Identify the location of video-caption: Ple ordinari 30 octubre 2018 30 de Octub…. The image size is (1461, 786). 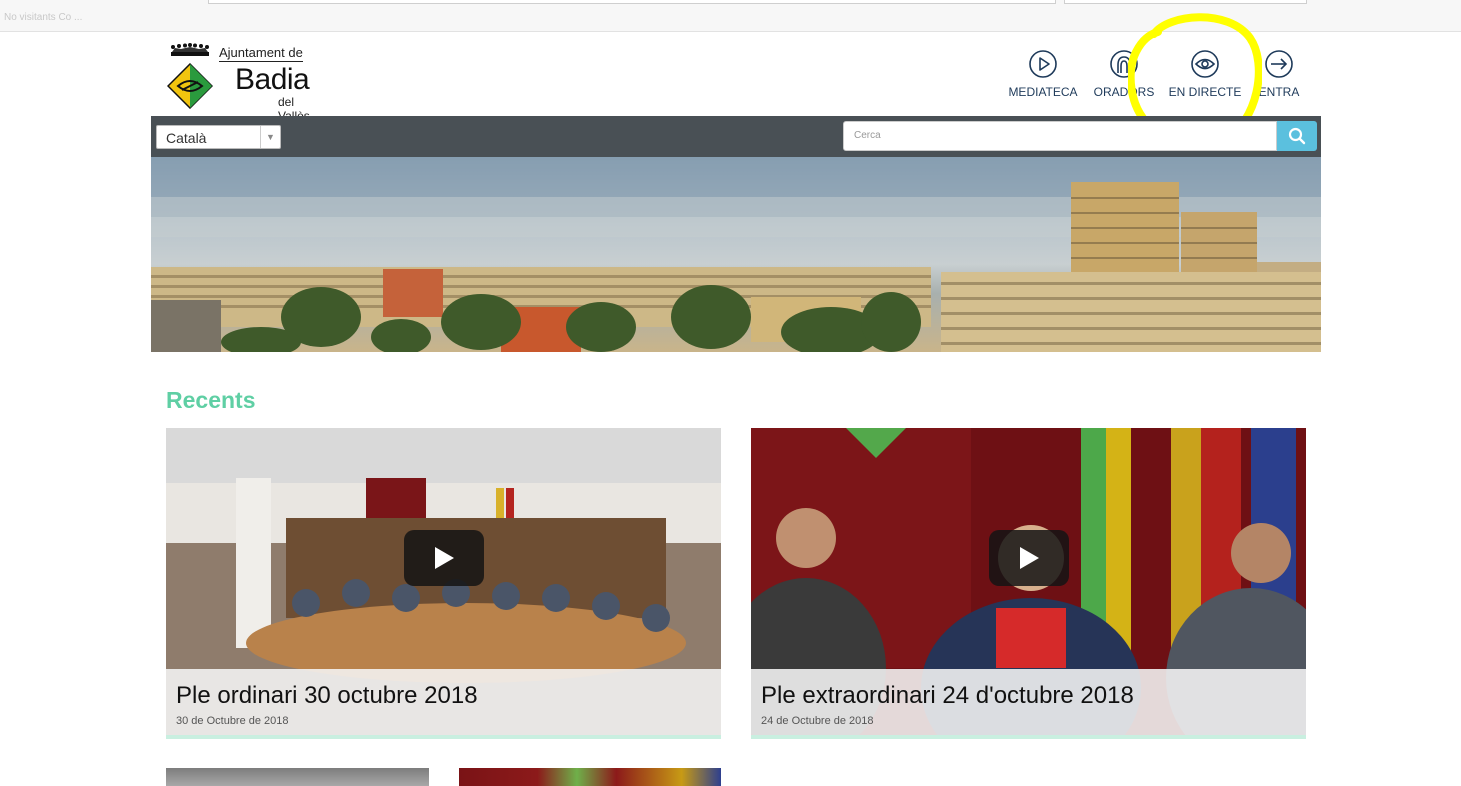
(443, 702).